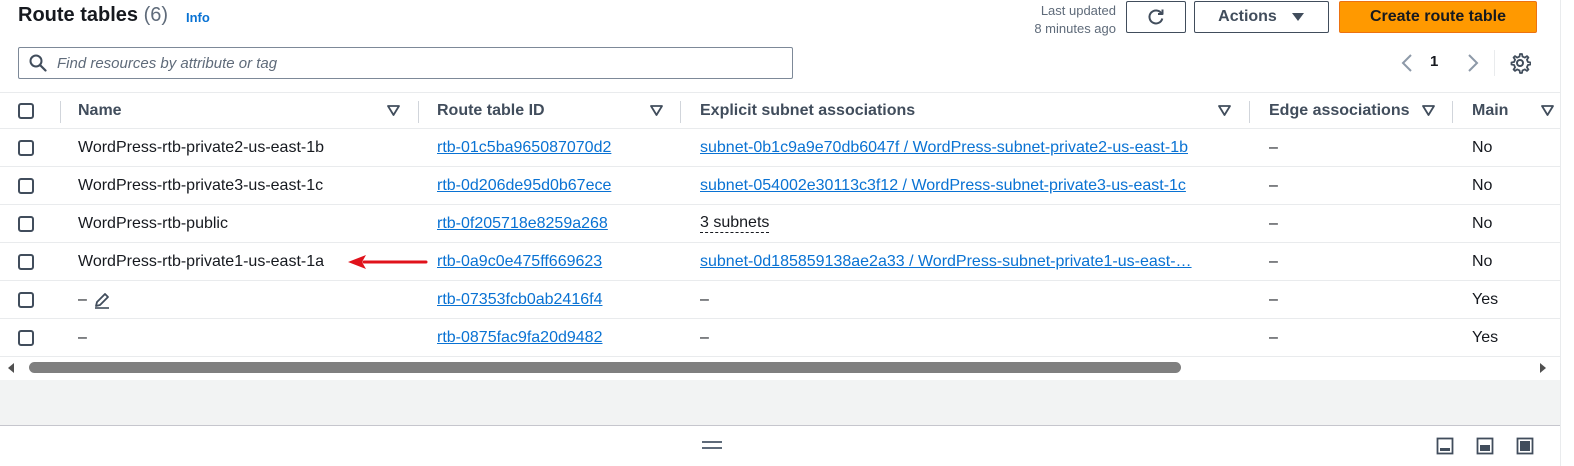  Describe the element at coordinates (1247, 16) in the screenshot. I see `actions-label: Actions` at that location.